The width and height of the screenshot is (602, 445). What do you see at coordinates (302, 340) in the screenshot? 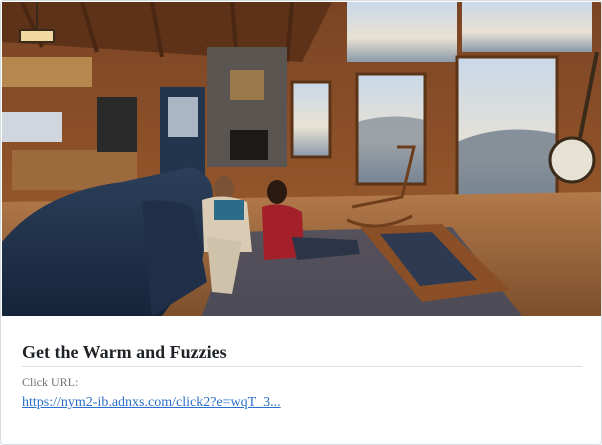
I see `ad-title: Get the Warm and Fuzzies` at bounding box center [302, 340].